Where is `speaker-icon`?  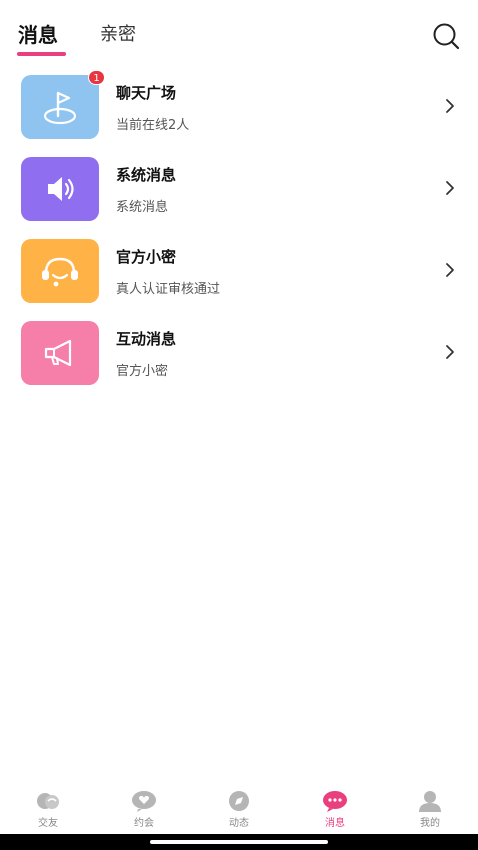 speaker-icon is located at coordinates (61, 189).